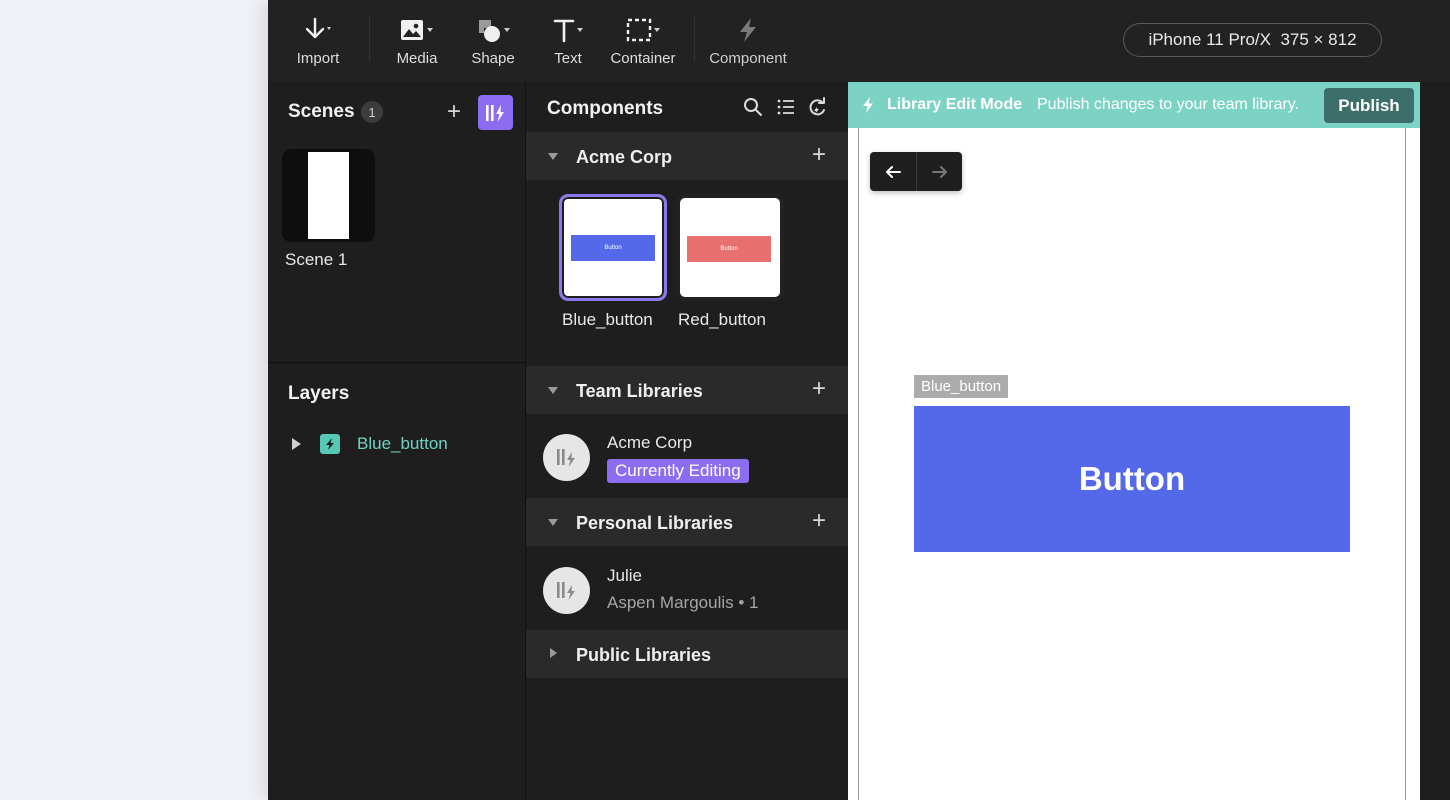 The width and height of the screenshot is (1450, 800). What do you see at coordinates (819, 389) in the screenshot?
I see `add-team-library-button: +` at bounding box center [819, 389].